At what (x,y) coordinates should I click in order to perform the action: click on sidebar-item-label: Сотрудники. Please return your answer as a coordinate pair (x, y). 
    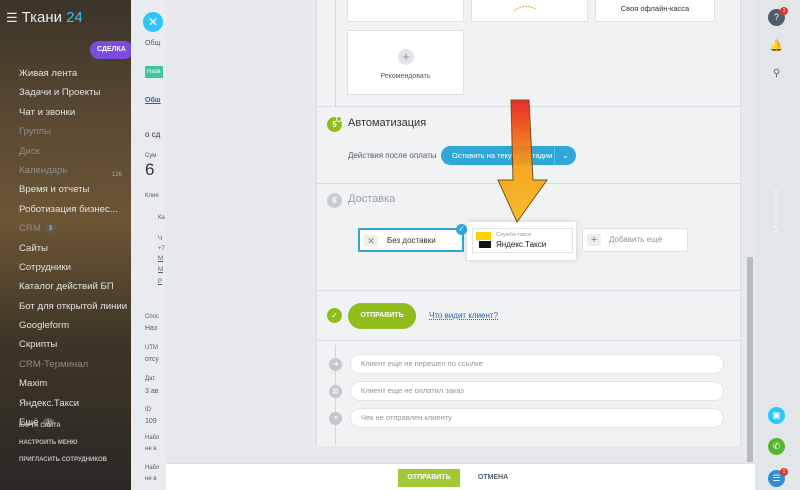
    Looking at the image, I should click on (45, 267).